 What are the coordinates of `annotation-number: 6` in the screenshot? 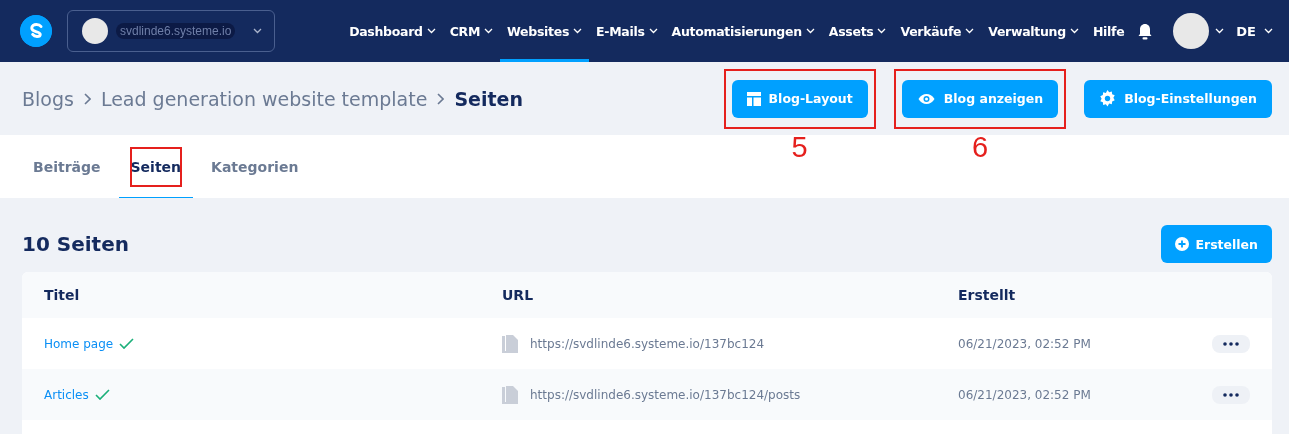 It's located at (979, 147).